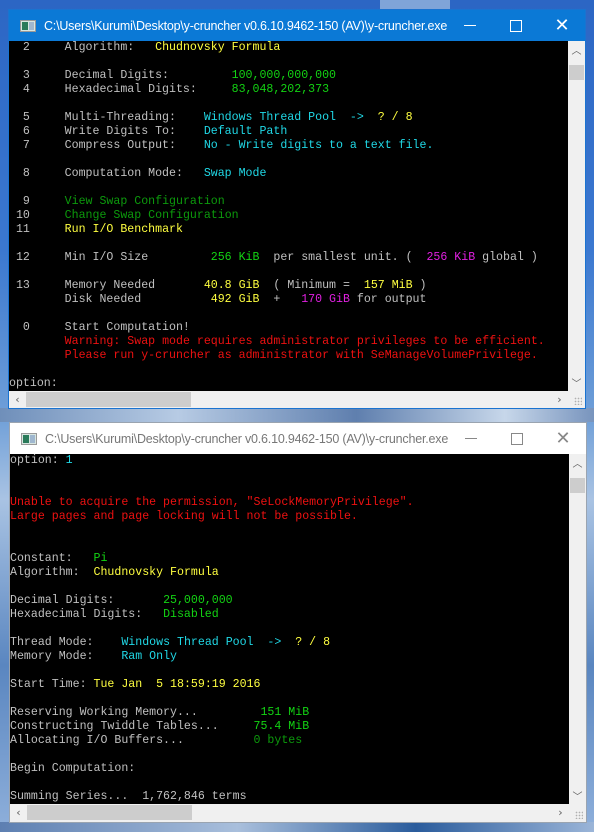 The image size is (594, 832). I want to click on console-line: Constant: Pi, so click(289, 559).